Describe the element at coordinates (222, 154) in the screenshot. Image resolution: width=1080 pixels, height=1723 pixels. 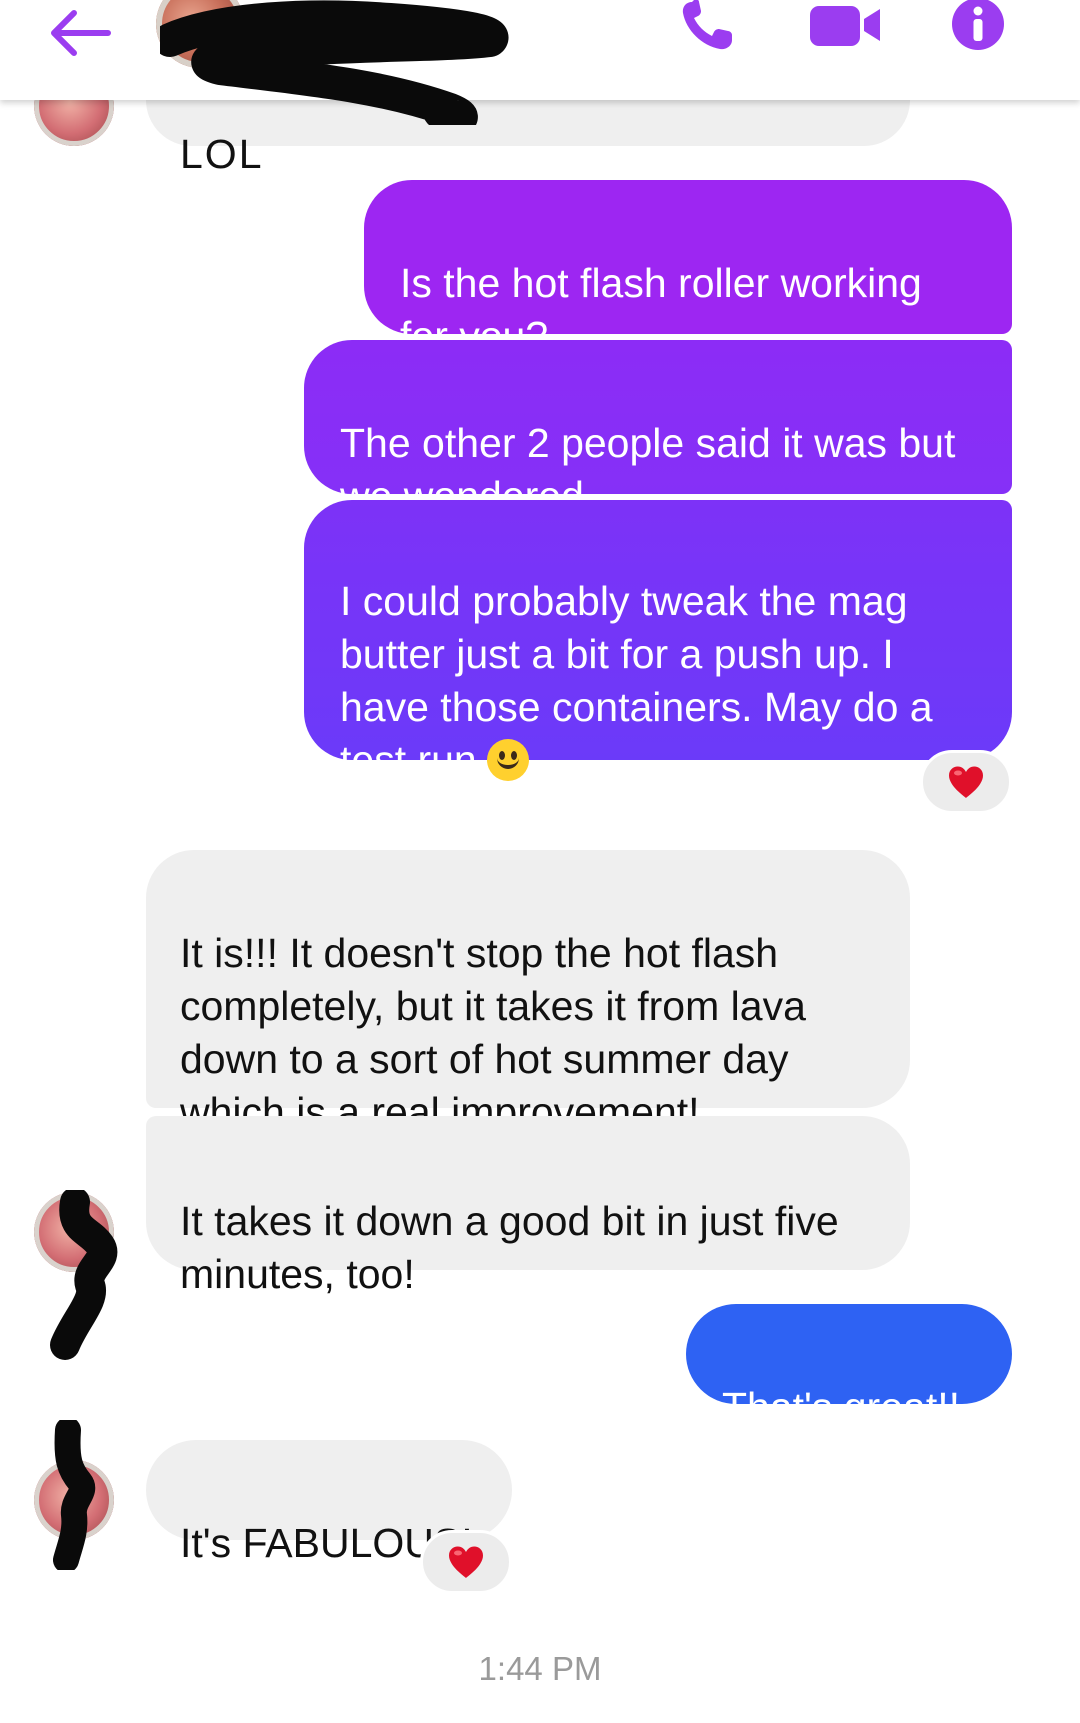
I see `message-text: LOL` at that location.